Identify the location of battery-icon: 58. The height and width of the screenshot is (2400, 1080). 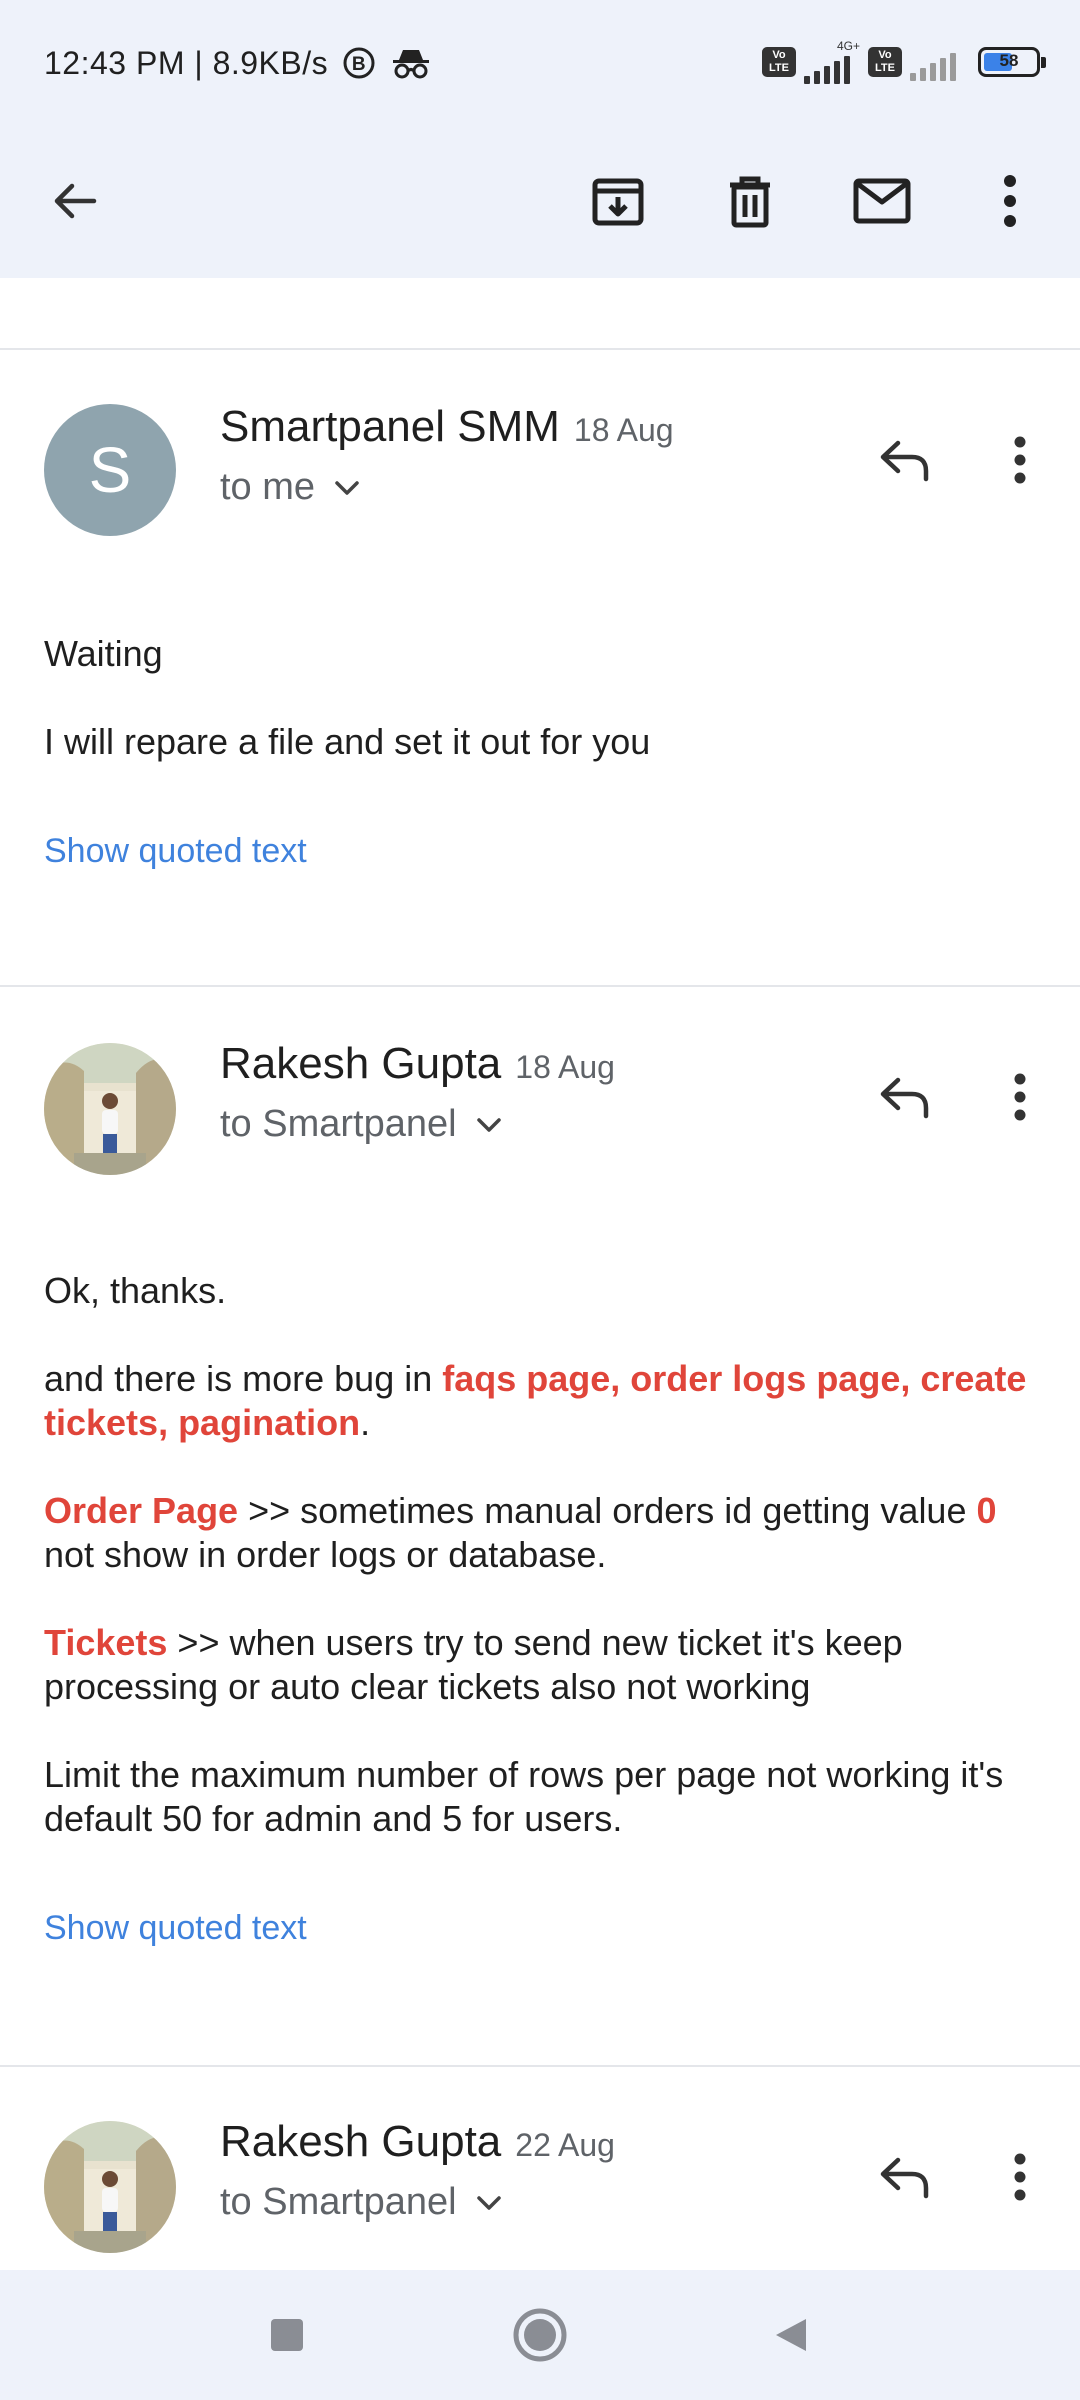
(1012, 62).